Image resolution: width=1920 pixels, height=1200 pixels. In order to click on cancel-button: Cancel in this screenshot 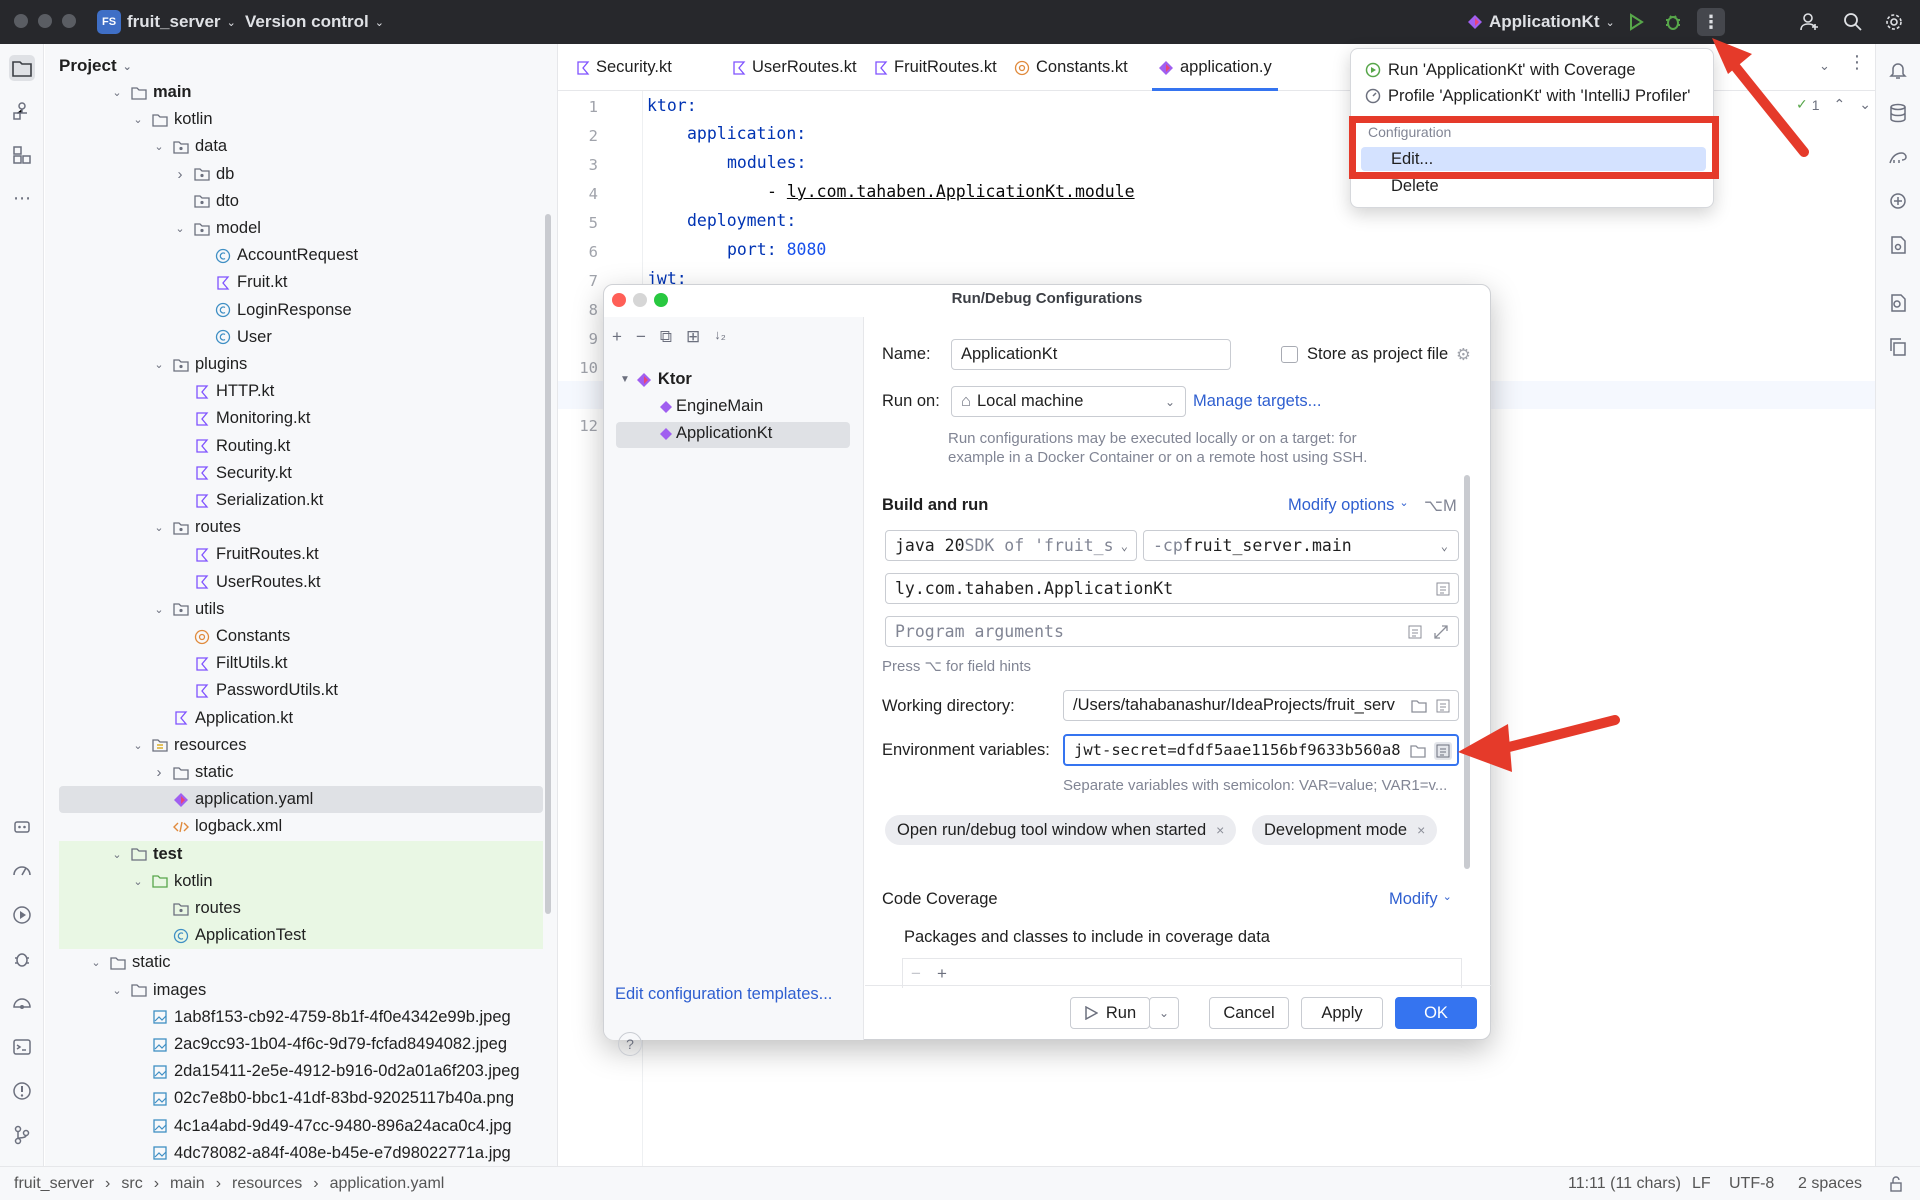, I will do `click(1249, 1013)`.